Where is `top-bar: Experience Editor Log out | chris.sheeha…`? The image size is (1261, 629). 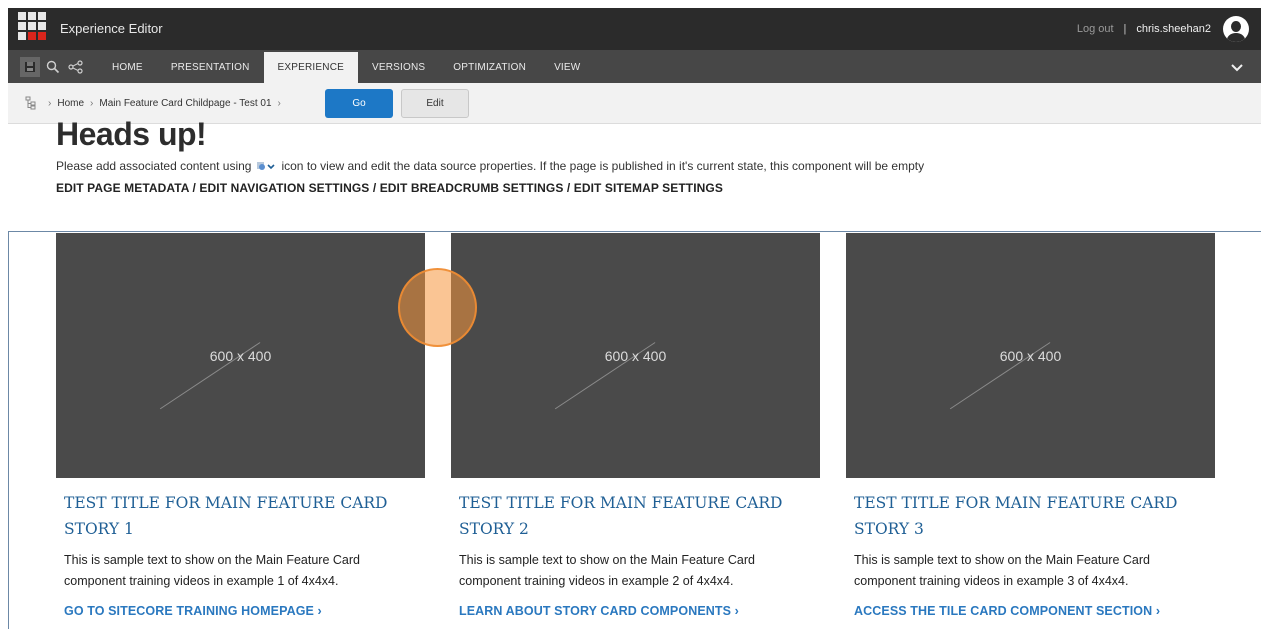 top-bar: Experience Editor Log out | chris.sheeha… is located at coordinates (634, 29).